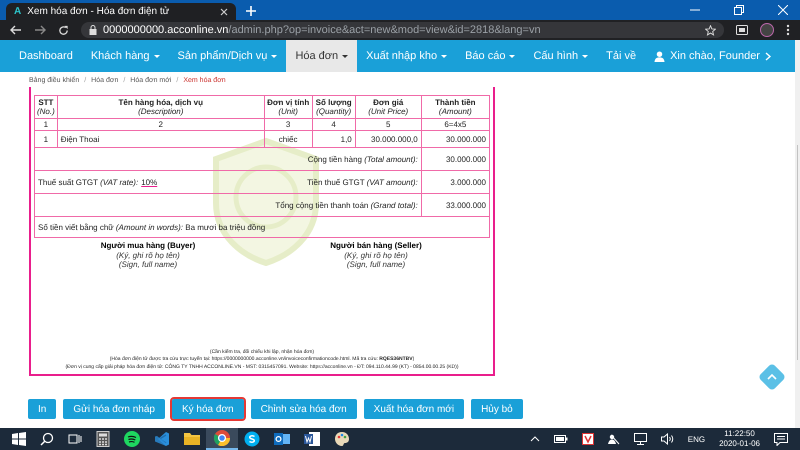  What do you see at coordinates (282, 439) in the screenshot?
I see `mail-app-icon` at bounding box center [282, 439].